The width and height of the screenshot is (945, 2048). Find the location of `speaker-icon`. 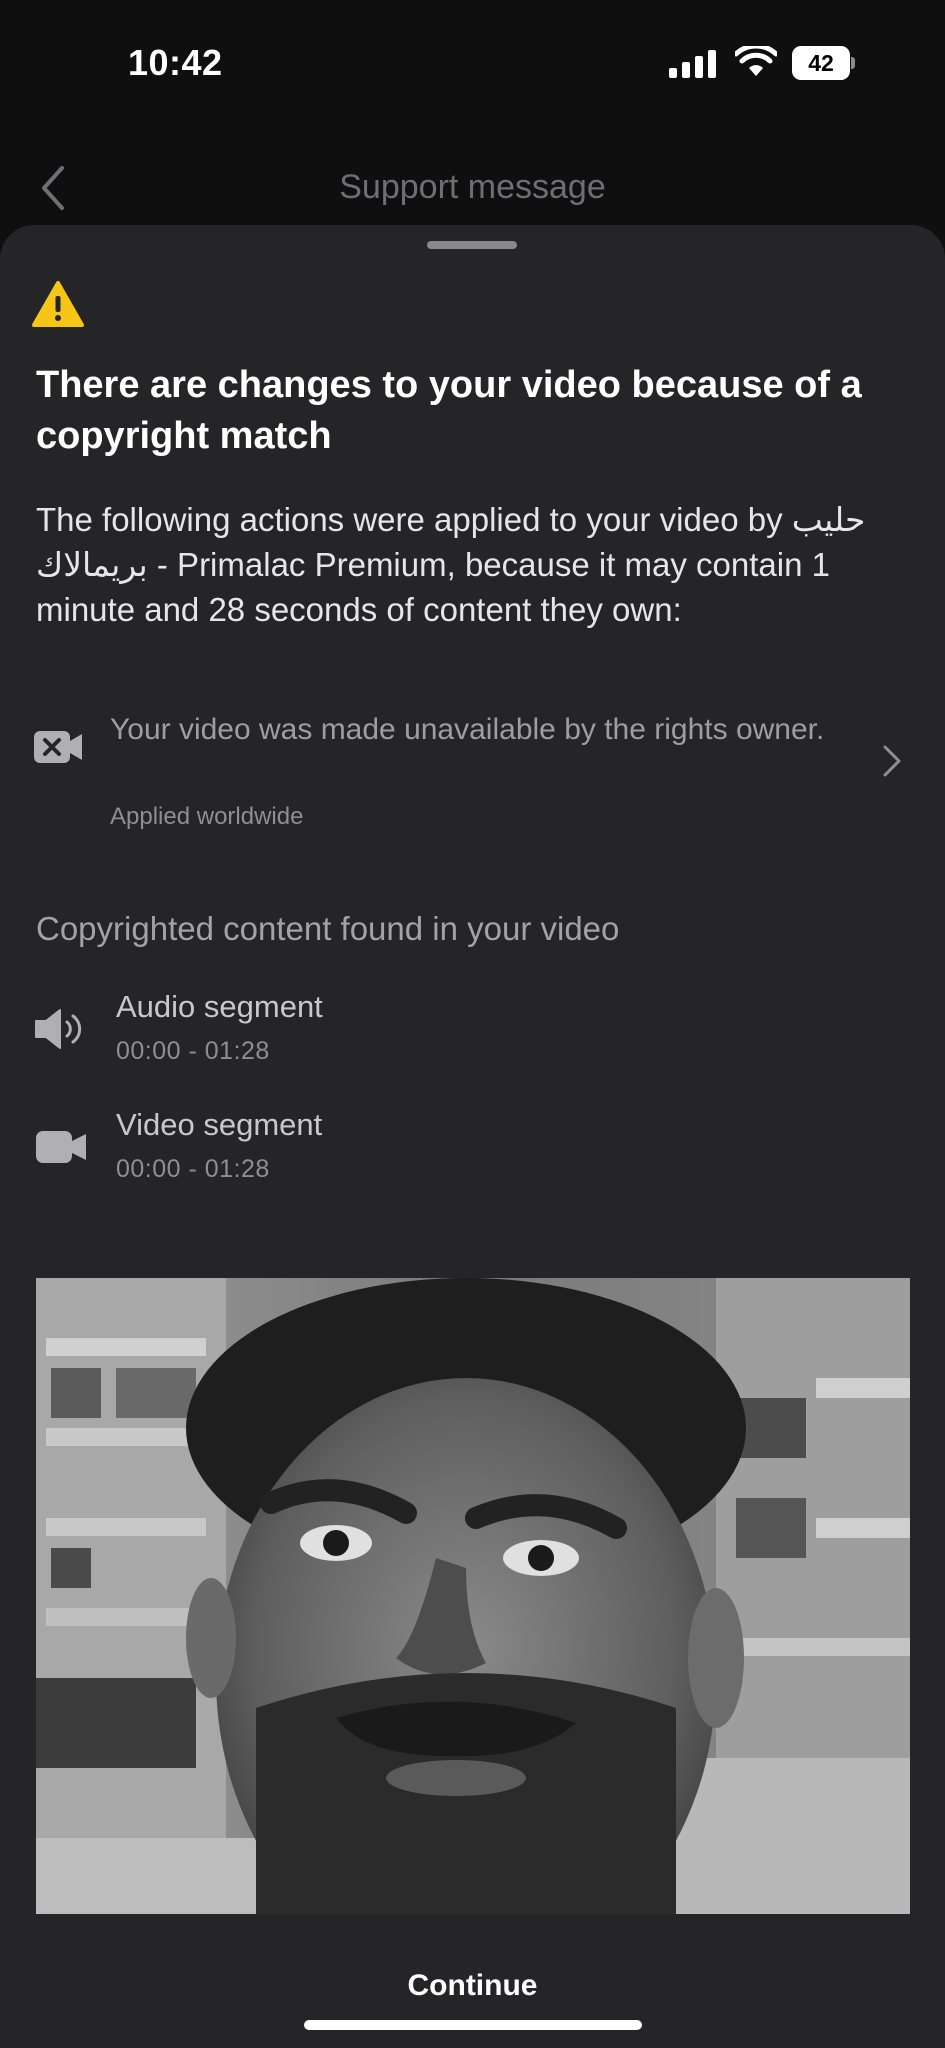

speaker-icon is located at coordinates (58, 1029).